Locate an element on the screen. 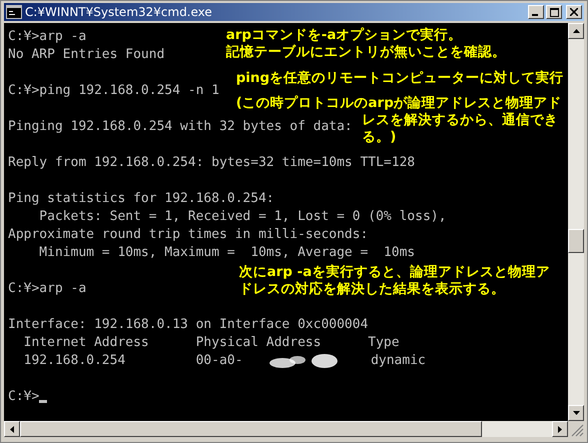 The height and width of the screenshot is (443, 588). horizontal-scrollbar is located at coordinates (286, 429).